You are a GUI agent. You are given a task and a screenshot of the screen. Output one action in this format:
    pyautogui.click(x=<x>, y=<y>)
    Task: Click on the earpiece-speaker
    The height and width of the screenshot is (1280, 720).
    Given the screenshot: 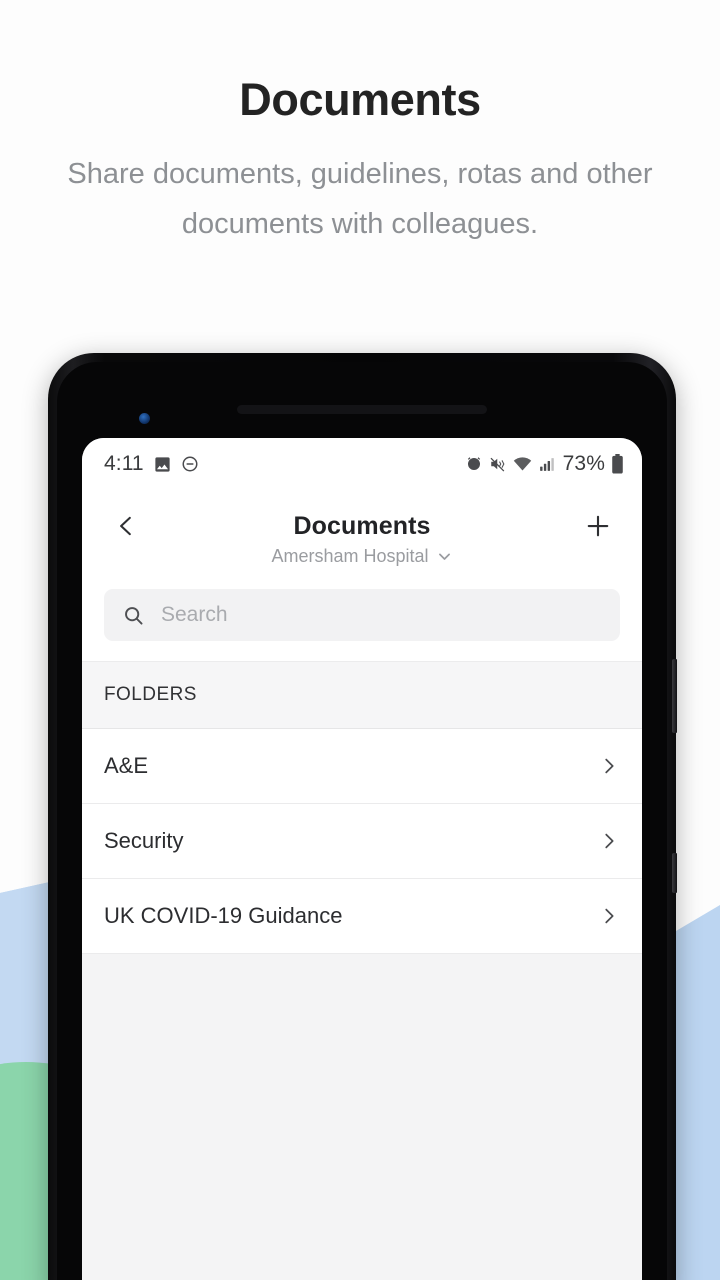 What is the action you would take?
    pyautogui.click(x=362, y=409)
    